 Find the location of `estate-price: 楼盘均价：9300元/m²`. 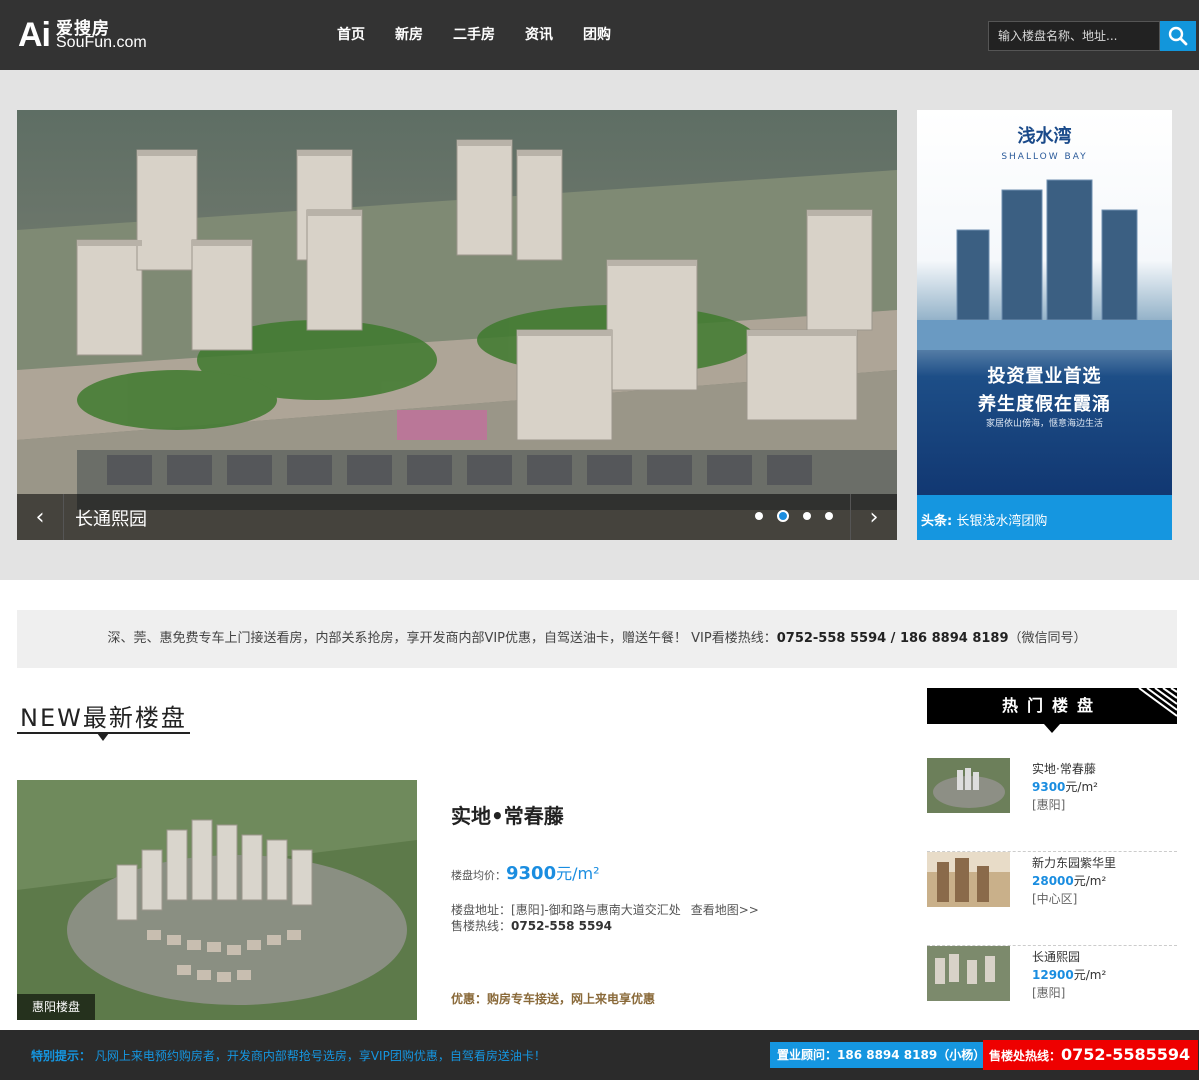

estate-price: 楼盘均价：9300元/m² is located at coordinates (525, 872).